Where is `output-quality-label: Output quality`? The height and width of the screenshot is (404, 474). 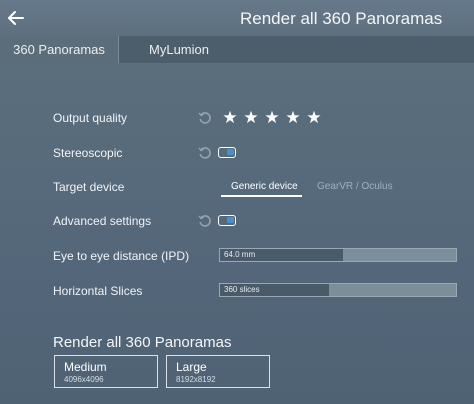
output-quality-label: Output quality is located at coordinates (90, 118).